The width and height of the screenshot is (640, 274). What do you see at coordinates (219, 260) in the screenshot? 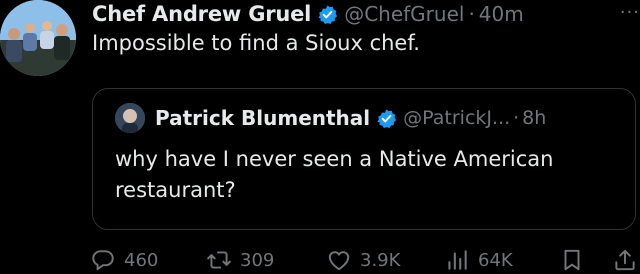
I see `retweet-icon` at bounding box center [219, 260].